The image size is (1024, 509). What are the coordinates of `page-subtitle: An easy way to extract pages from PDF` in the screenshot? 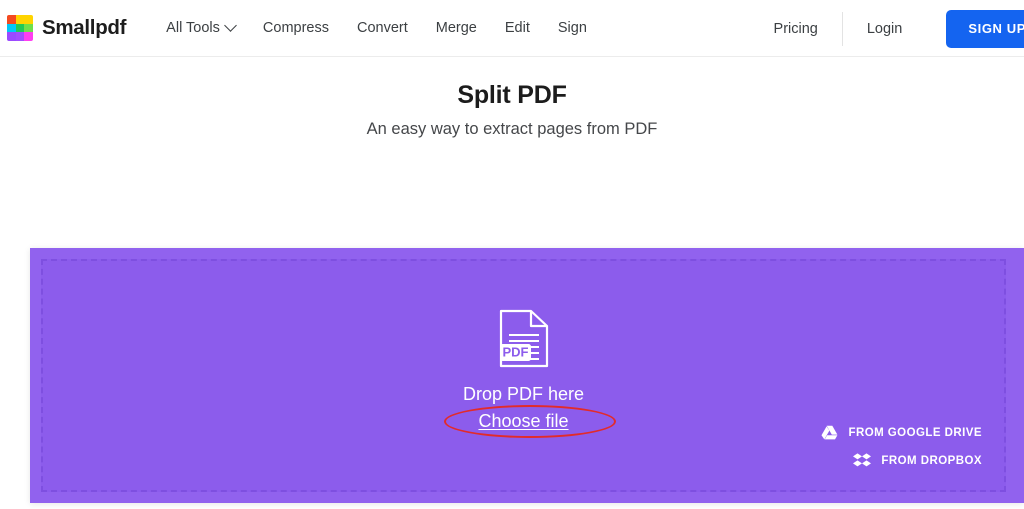 It's located at (512, 129).